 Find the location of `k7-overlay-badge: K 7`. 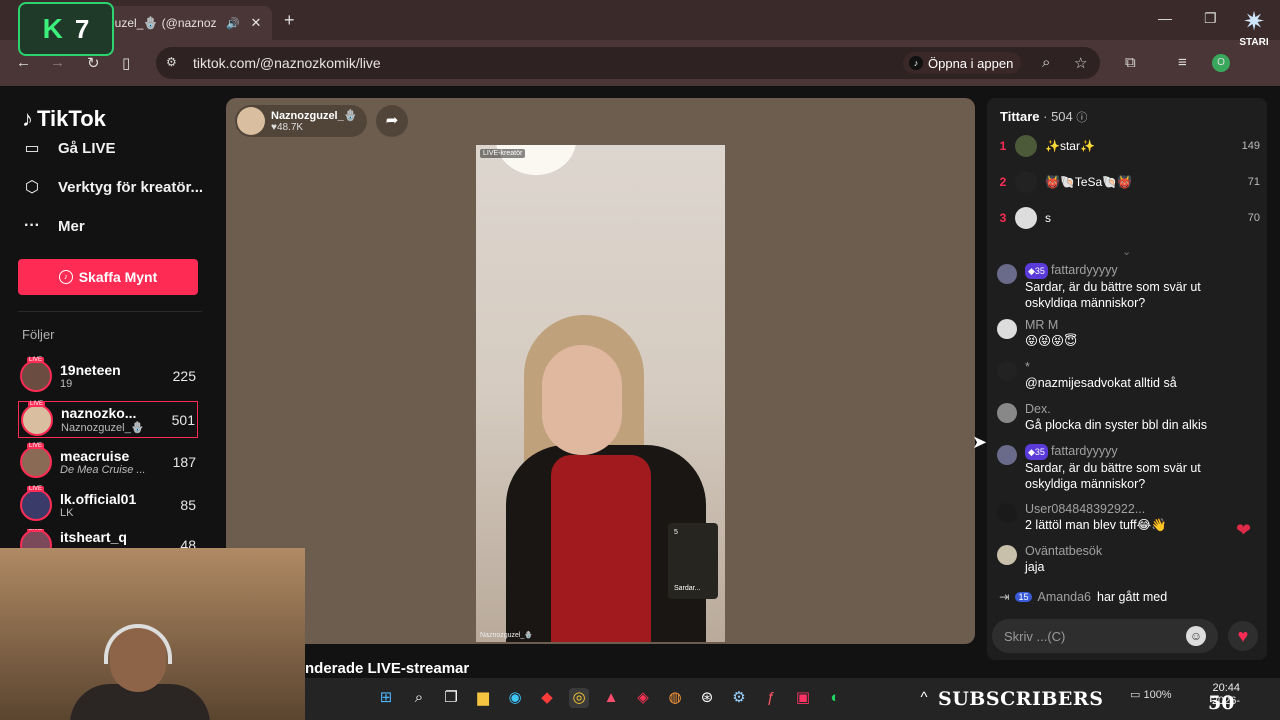

k7-overlay-badge: K 7 is located at coordinates (66, 29).